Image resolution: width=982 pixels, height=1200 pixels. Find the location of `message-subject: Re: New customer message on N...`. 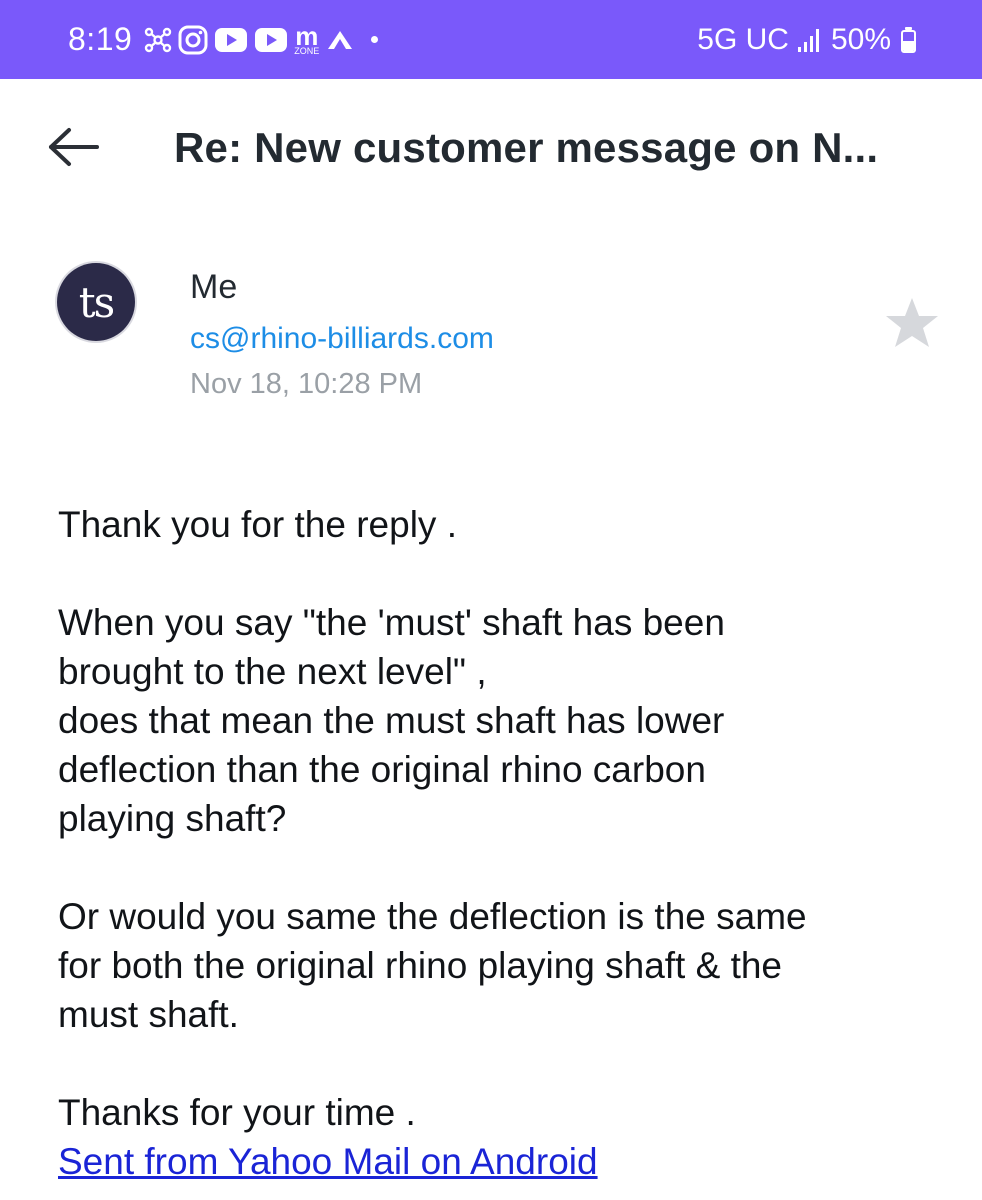

message-subject: Re: New customer message on N... is located at coordinates (526, 147).